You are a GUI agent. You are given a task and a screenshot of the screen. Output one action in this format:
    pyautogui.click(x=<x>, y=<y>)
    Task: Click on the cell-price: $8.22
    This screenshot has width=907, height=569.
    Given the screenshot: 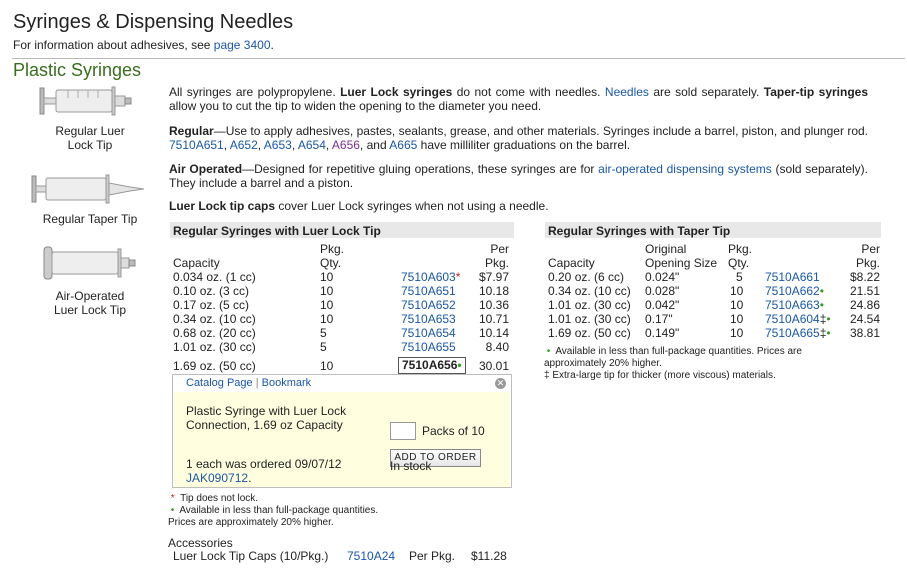 What is the action you would take?
    pyautogui.click(x=864, y=277)
    